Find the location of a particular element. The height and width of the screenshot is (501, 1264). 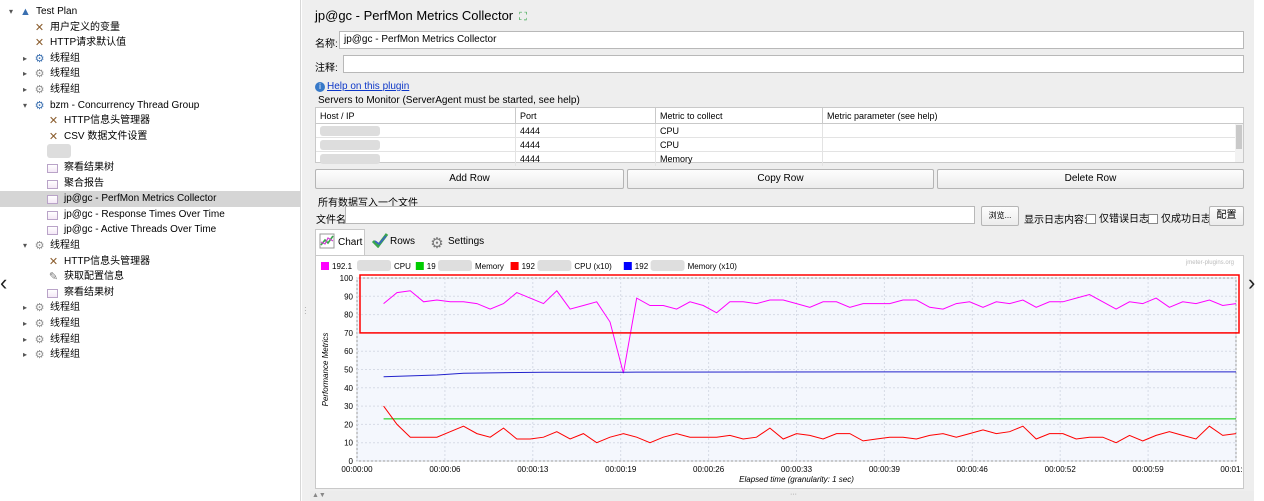

legend-swatch is located at coordinates (514, 266).